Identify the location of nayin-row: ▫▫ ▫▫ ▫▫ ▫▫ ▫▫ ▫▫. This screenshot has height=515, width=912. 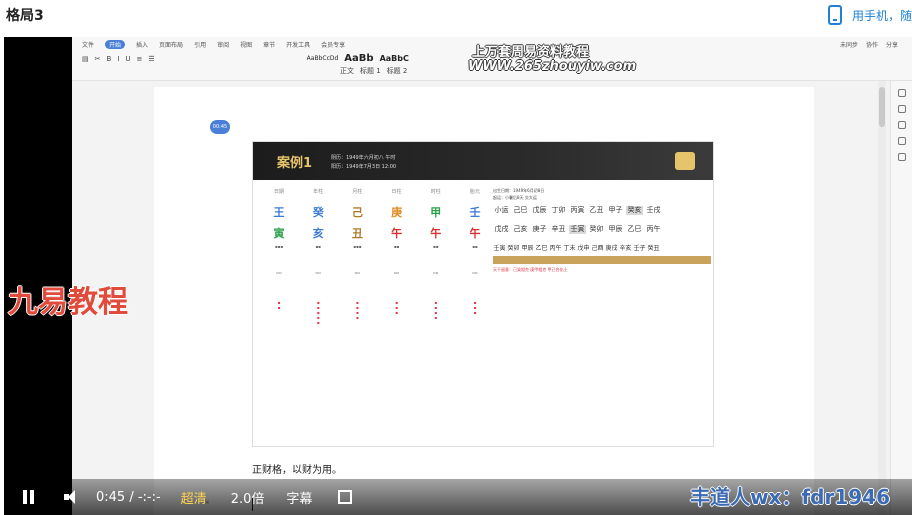
(377, 281).